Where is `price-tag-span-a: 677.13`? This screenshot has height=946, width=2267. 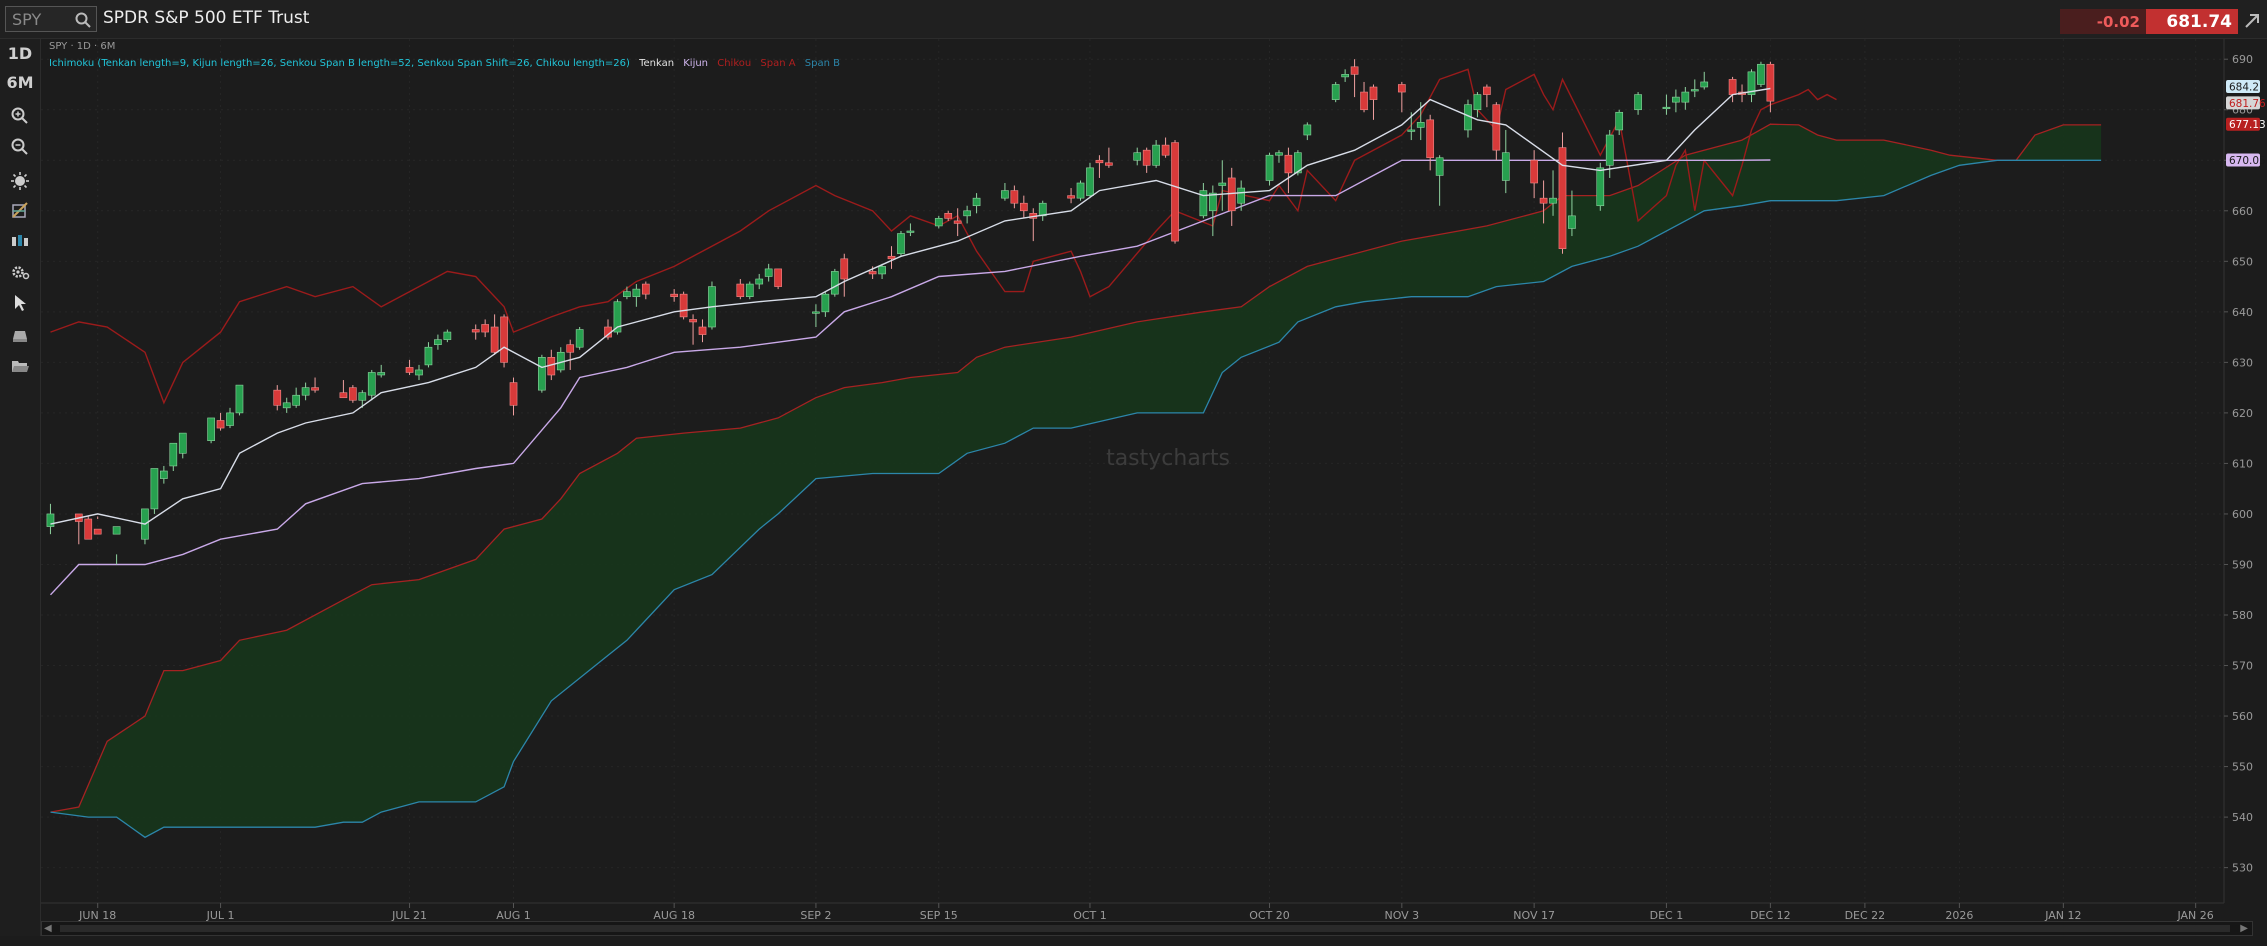 price-tag-span-a: 677.13 is located at coordinates (2246, 124).